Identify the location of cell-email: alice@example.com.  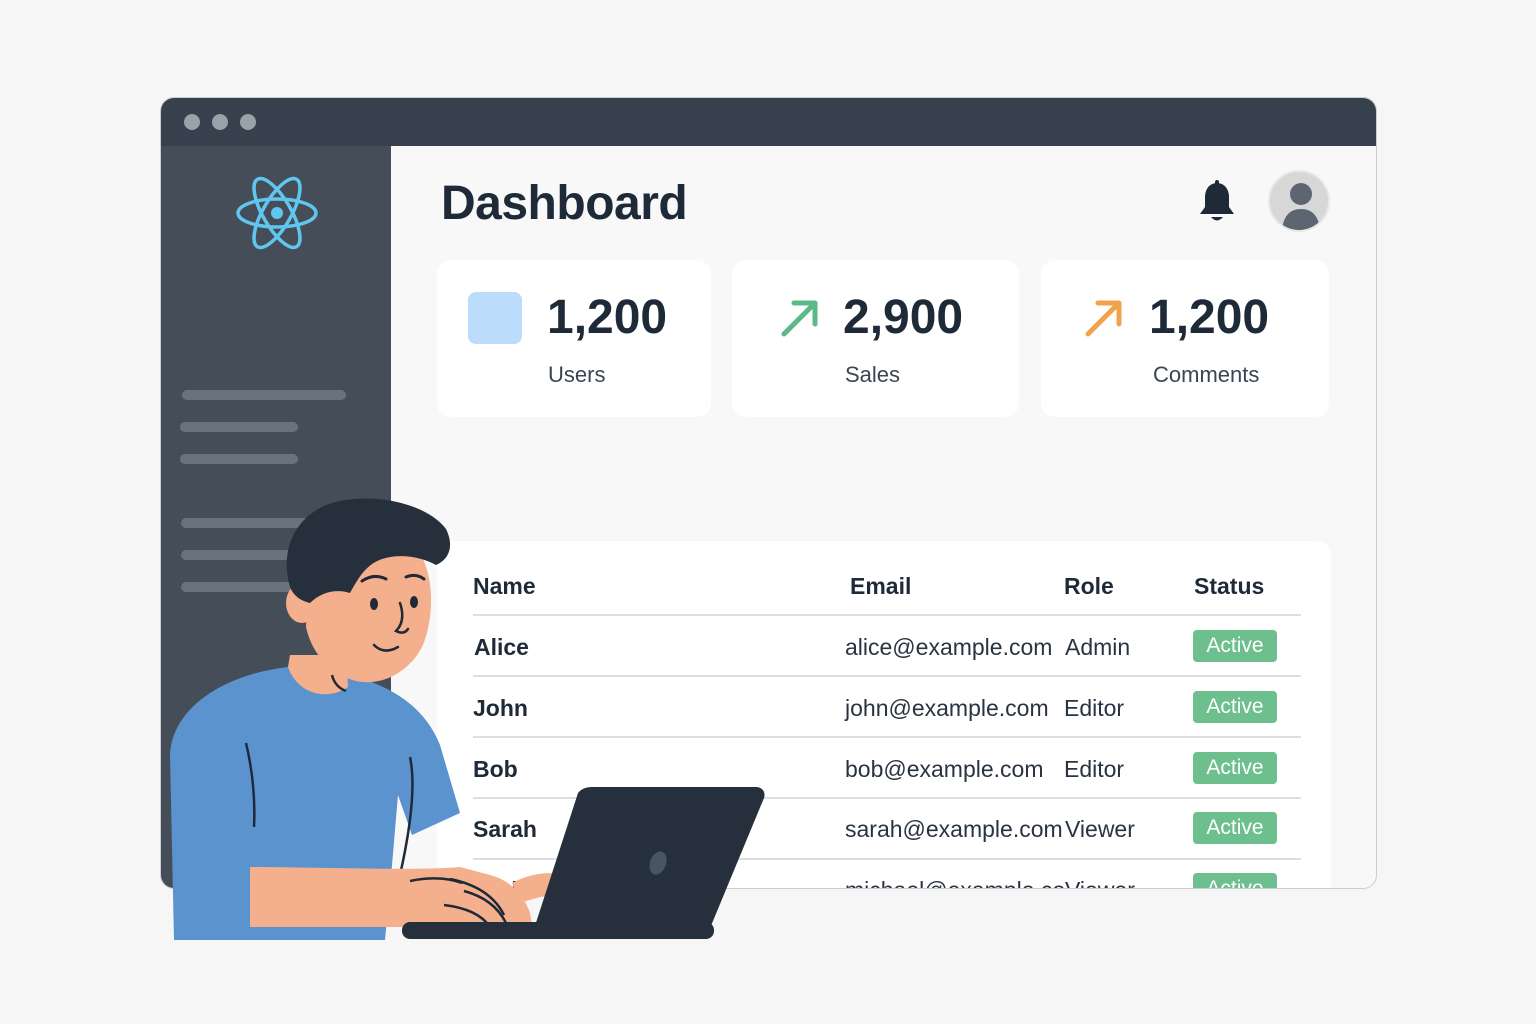
(949, 647).